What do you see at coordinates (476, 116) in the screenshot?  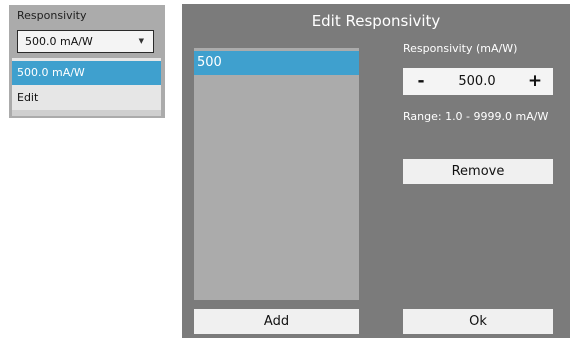 I see `range-text: Range: 1.0 - 9999.0 mA/W` at bounding box center [476, 116].